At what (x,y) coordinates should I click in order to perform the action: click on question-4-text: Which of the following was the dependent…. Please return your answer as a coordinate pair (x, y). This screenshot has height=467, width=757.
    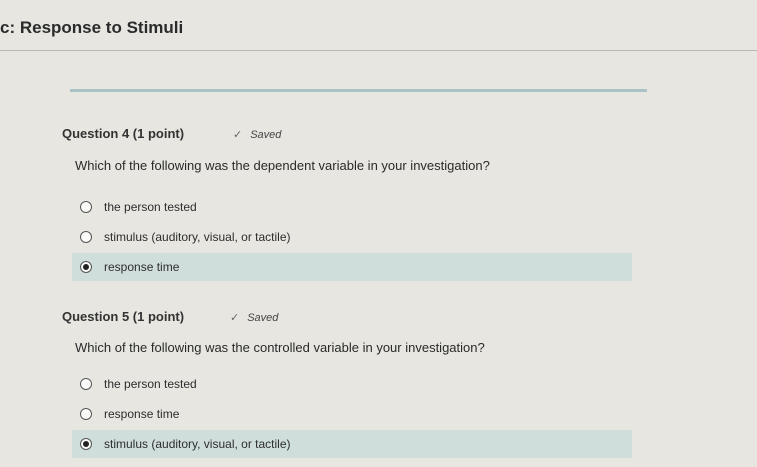
    Looking at the image, I should click on (282, 165).